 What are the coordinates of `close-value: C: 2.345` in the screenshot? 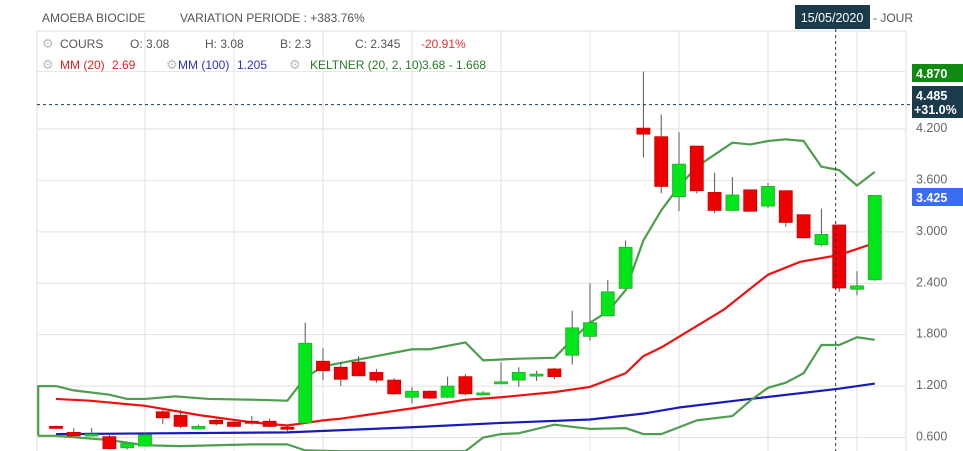 It's located at (378, 44).